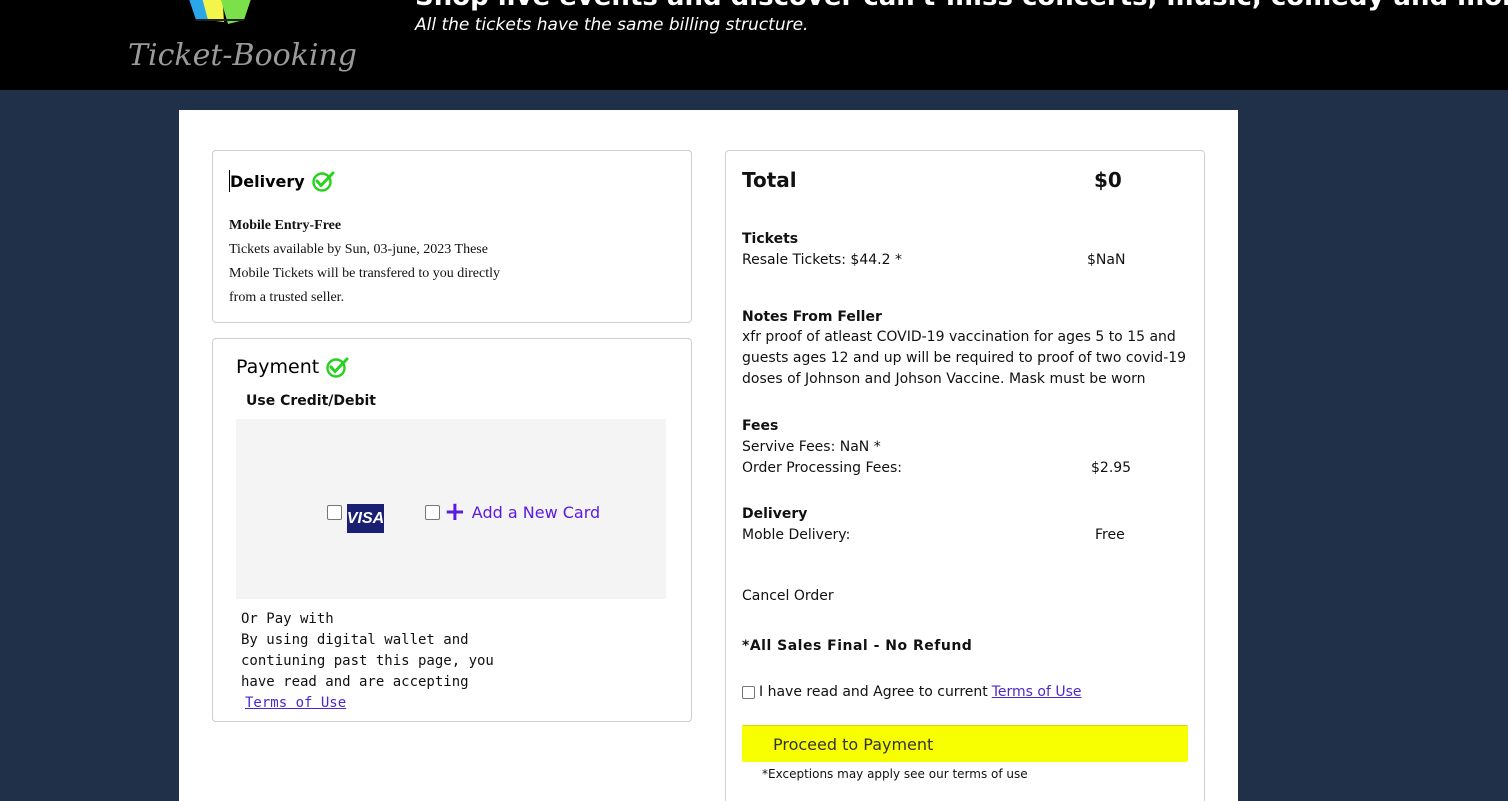  What do you see at coordinates (811, 447) in the screenshot?
I see `service-fee-label: Servive Fees: NaN *` at bounding box center [811, 447].